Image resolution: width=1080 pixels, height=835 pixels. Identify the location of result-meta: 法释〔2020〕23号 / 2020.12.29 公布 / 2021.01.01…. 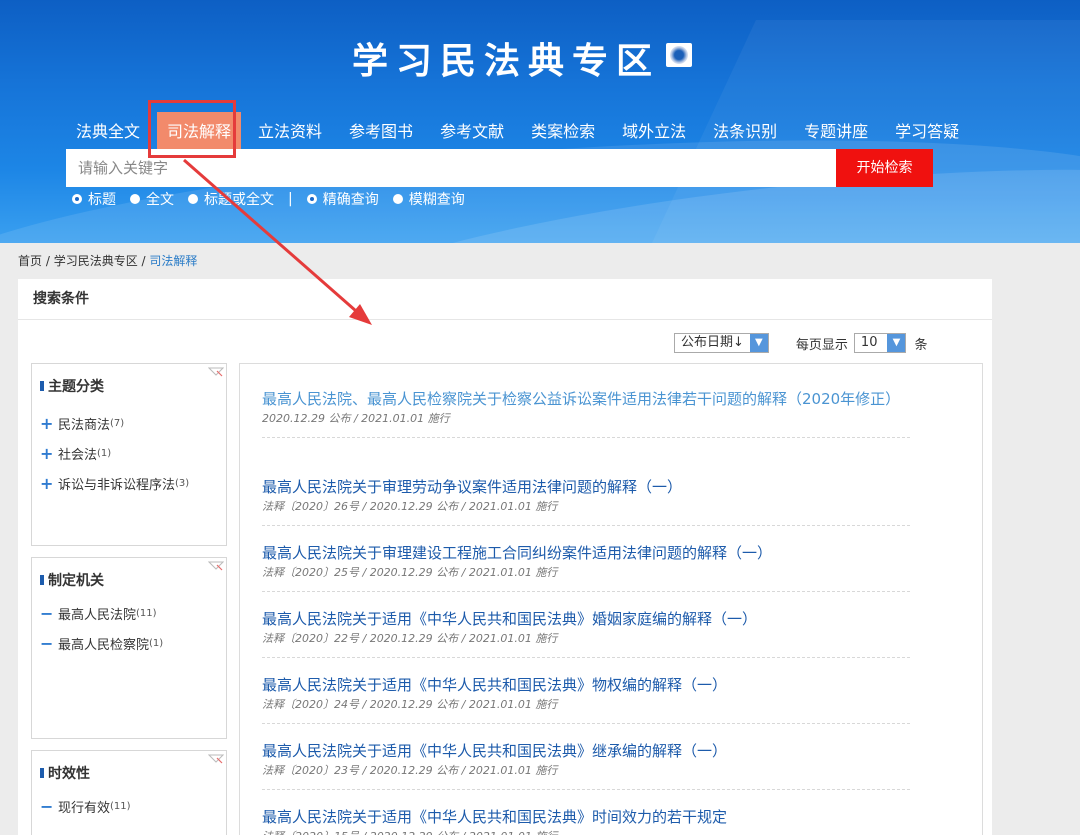
(410, 770).